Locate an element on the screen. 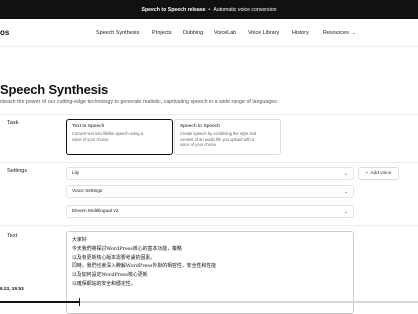 The width and height of the screenshot is (418, 314). video-progress-fill is located at coordinates (40, 302).